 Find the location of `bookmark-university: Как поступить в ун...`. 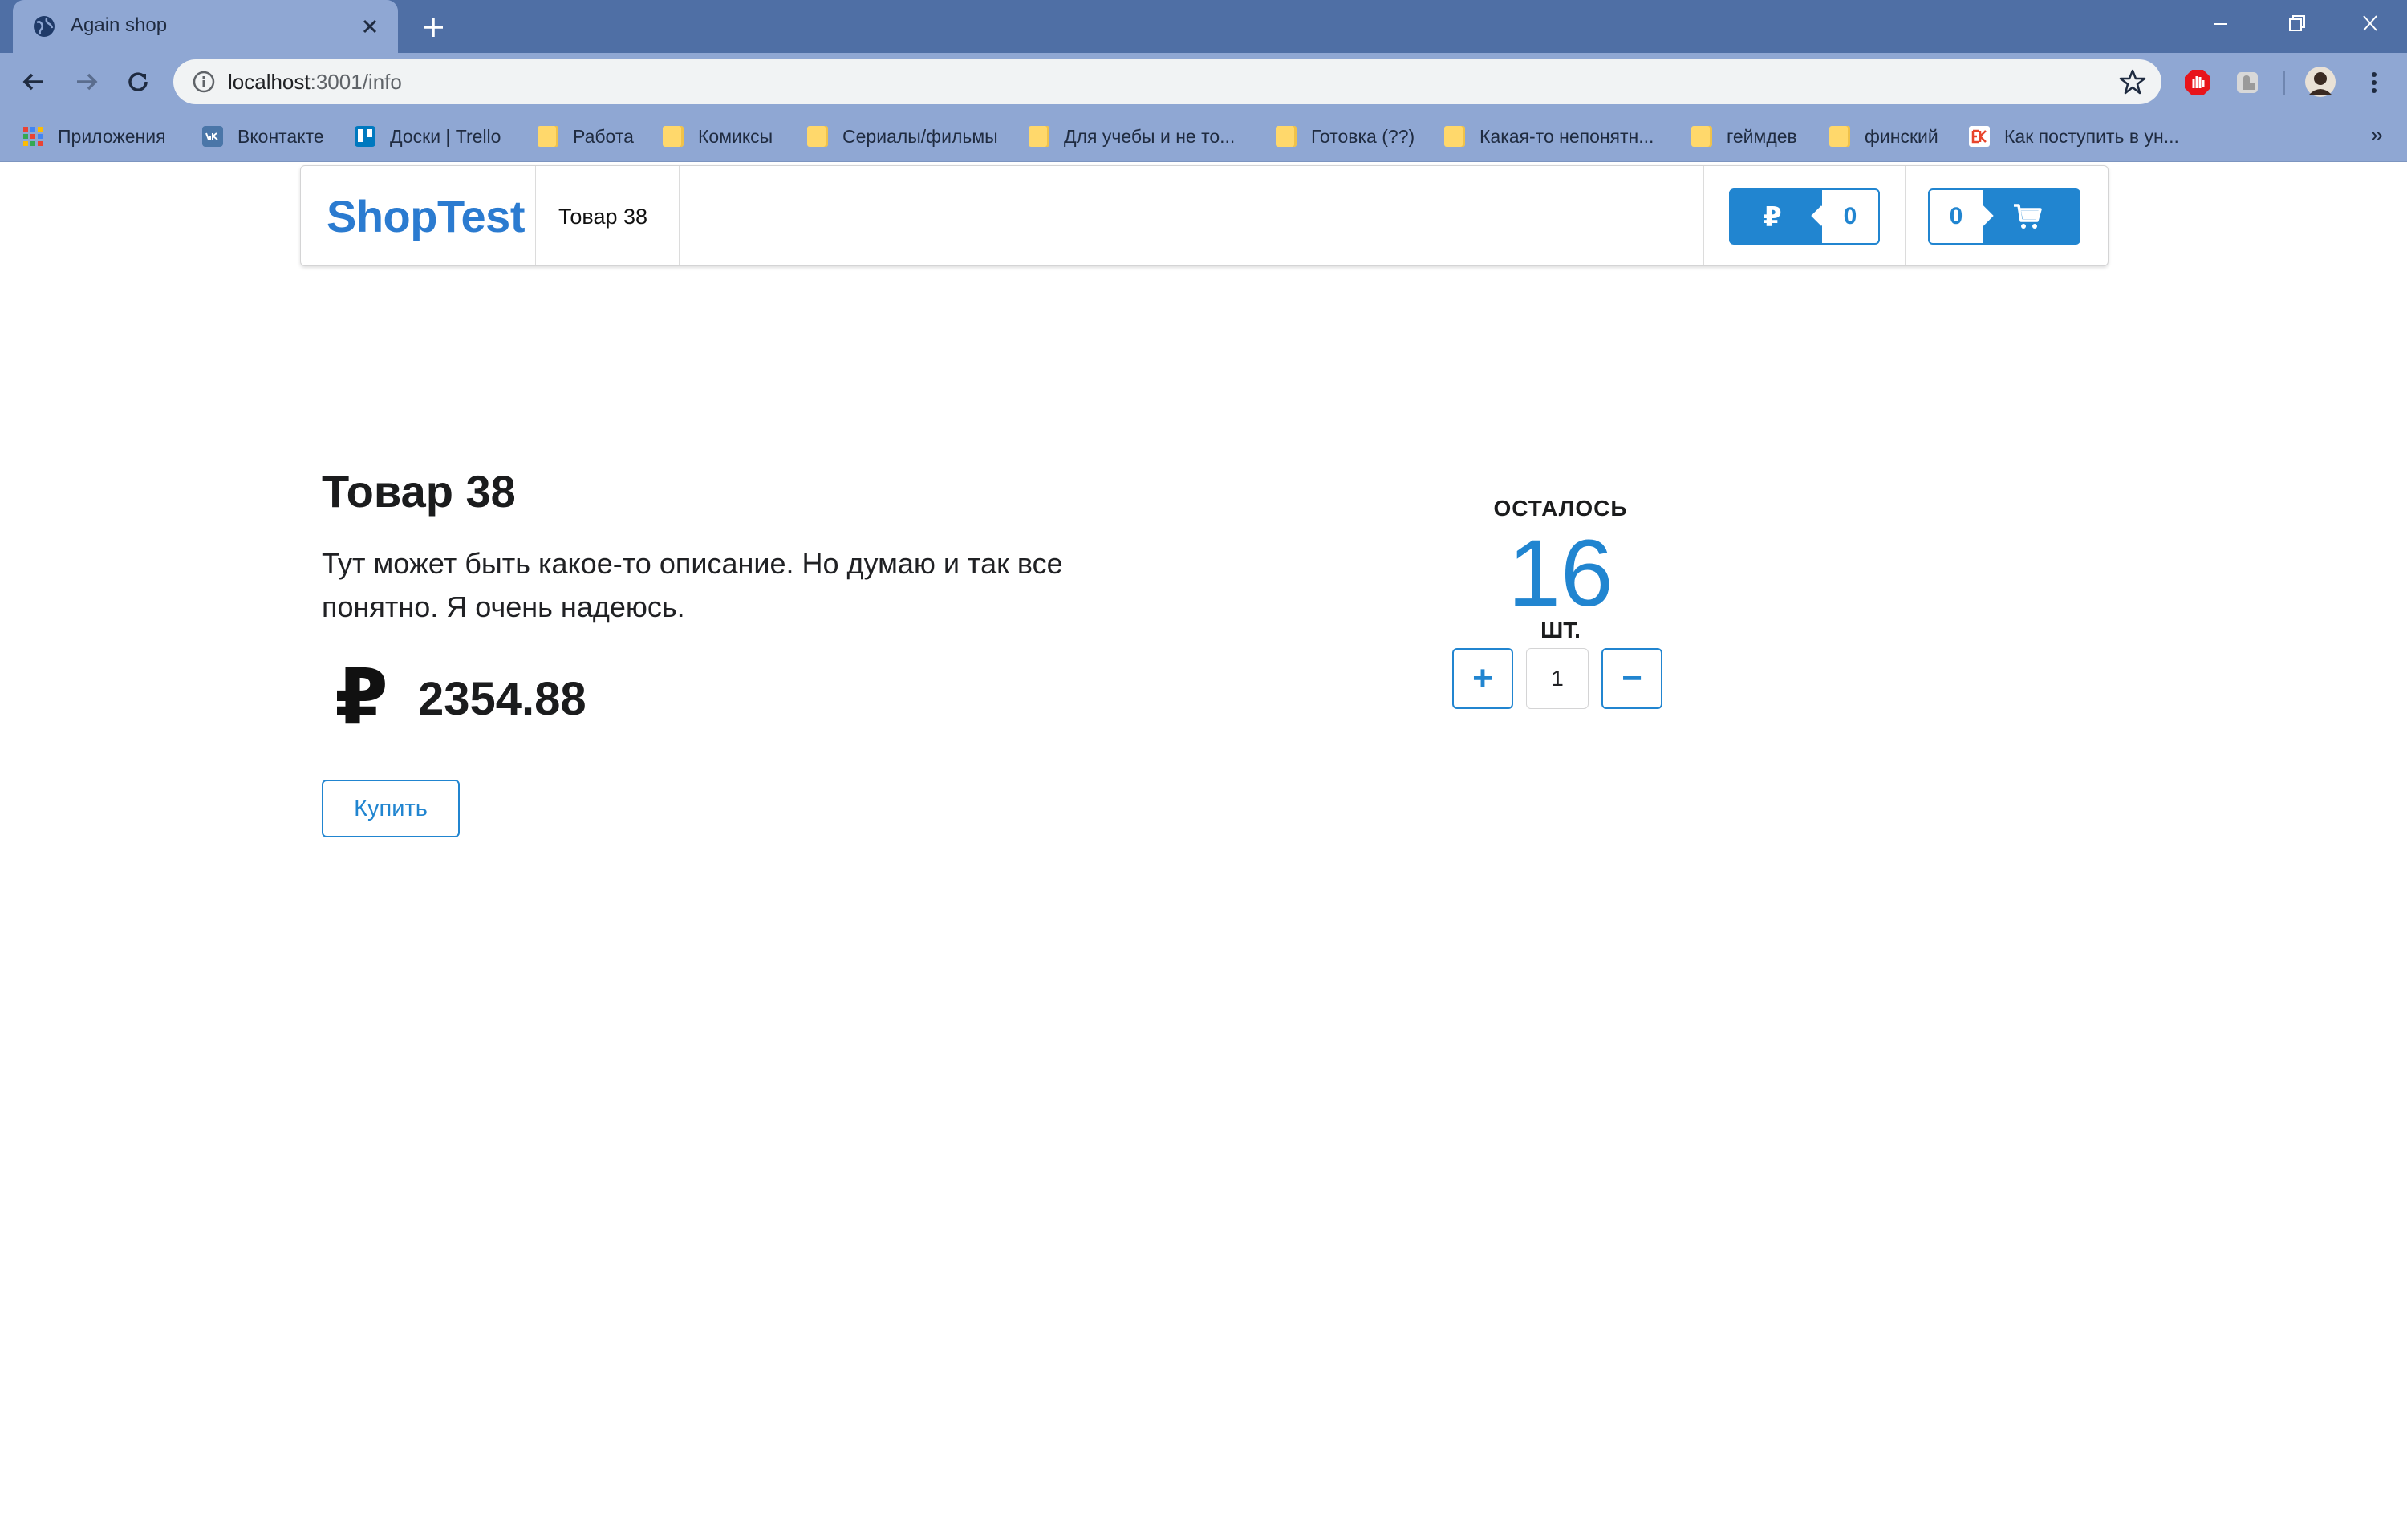

bookmark-university: Как поступить в ун... is located at coordinates (2074, 136).